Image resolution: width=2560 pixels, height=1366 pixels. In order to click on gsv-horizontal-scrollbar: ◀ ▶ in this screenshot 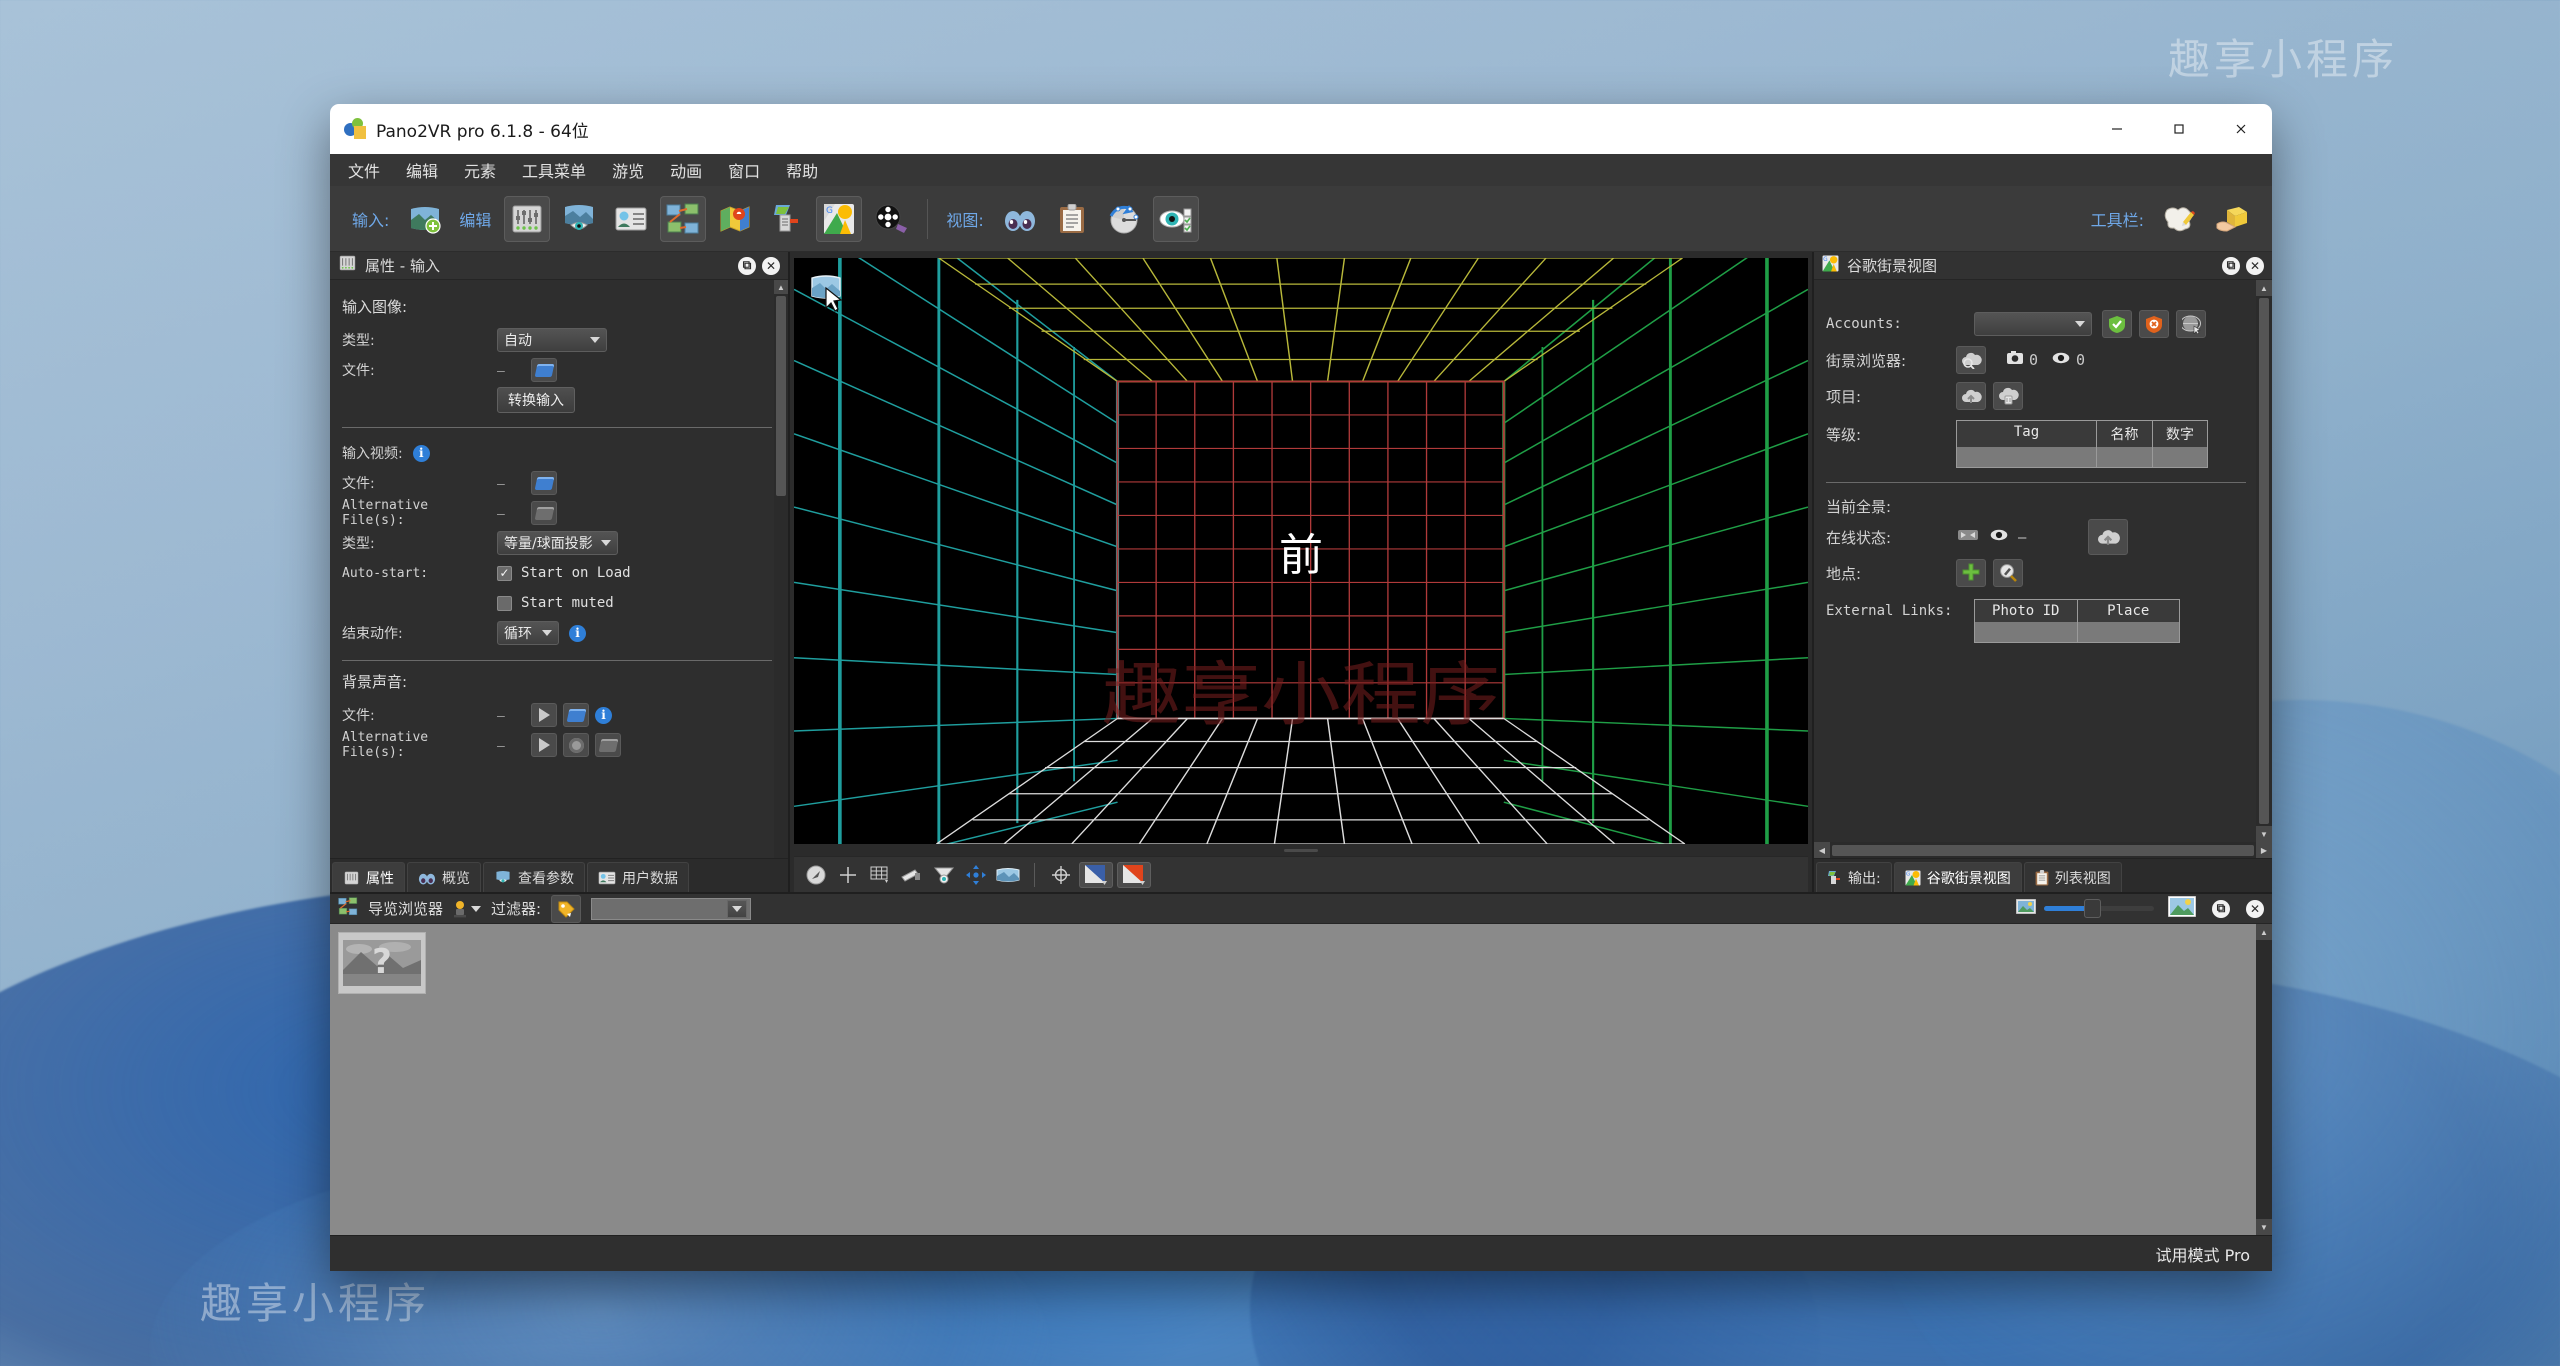, I will do `click(2043, 850)`.